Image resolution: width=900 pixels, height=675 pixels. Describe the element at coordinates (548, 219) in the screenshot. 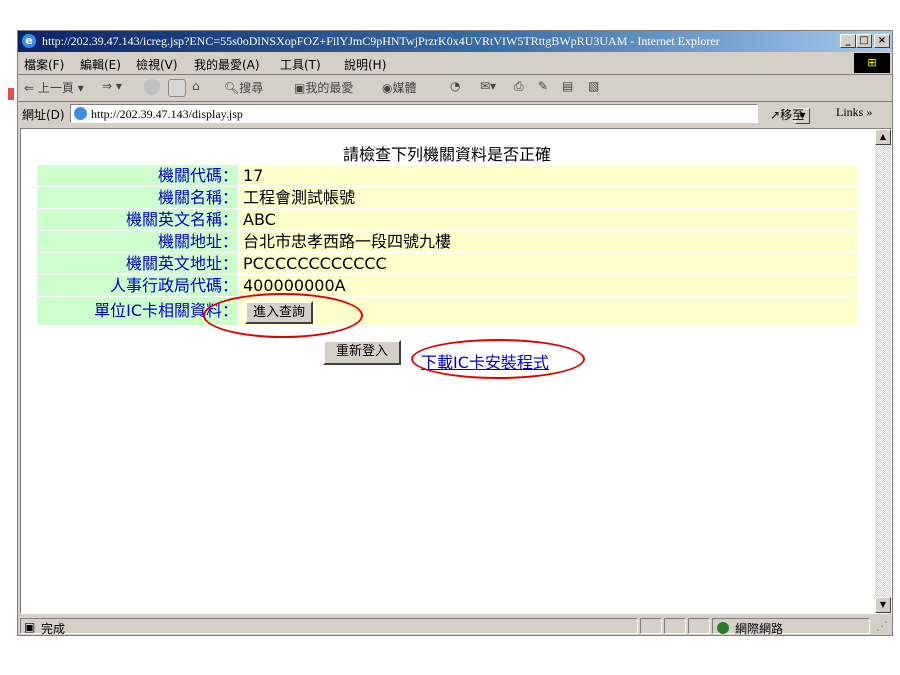

I see `row-value: ABC` at that location.